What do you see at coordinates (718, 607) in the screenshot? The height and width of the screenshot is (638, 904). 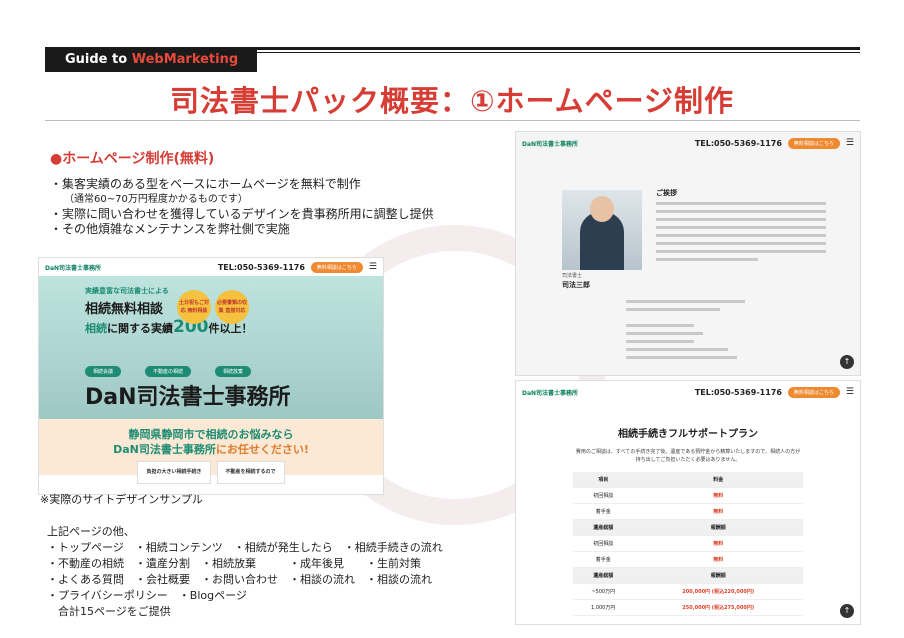 I see `table-cell: 250,000円 (税込275,000円)` at bounding box center [718, 607].